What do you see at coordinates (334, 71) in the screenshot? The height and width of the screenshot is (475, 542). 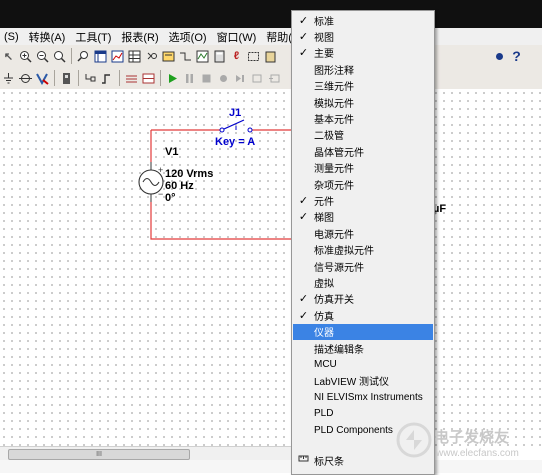 I see `context-menu-item-label: 图形注释` at bounding box center [334, 71].